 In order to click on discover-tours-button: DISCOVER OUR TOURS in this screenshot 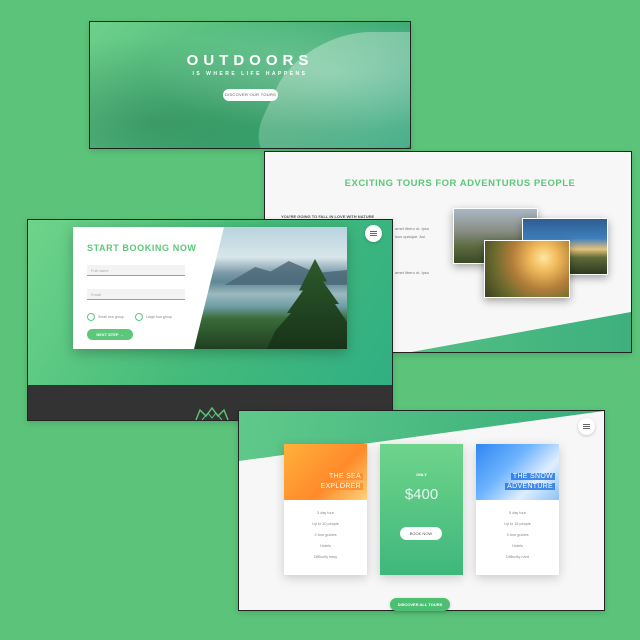, I will do `click(250, 95)`.